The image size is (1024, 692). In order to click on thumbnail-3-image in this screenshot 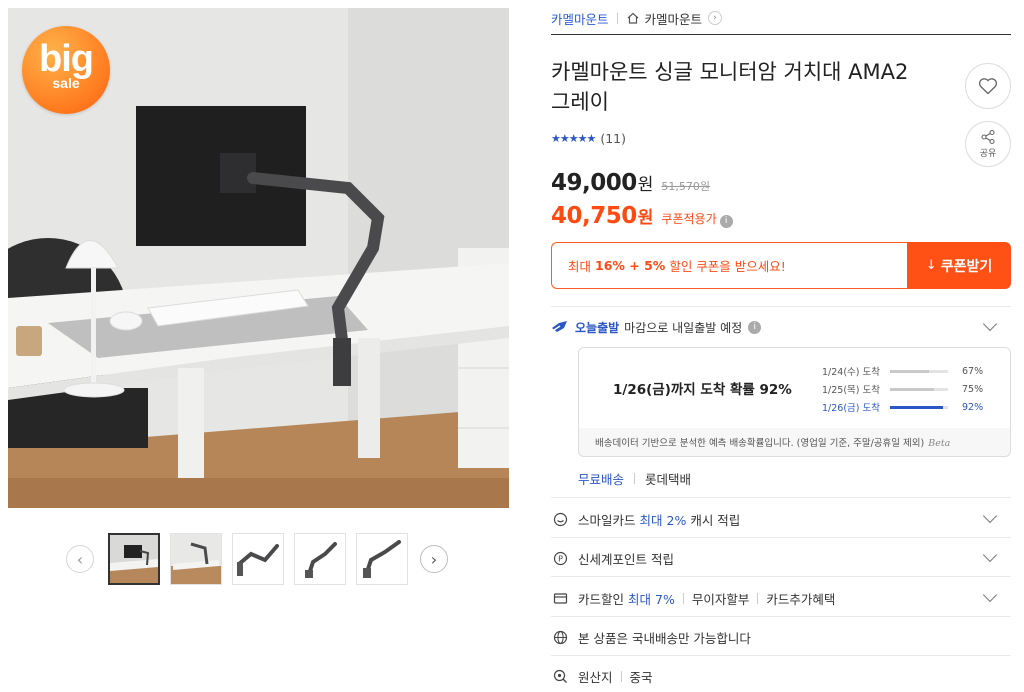, I will do `click(258, 559)`.